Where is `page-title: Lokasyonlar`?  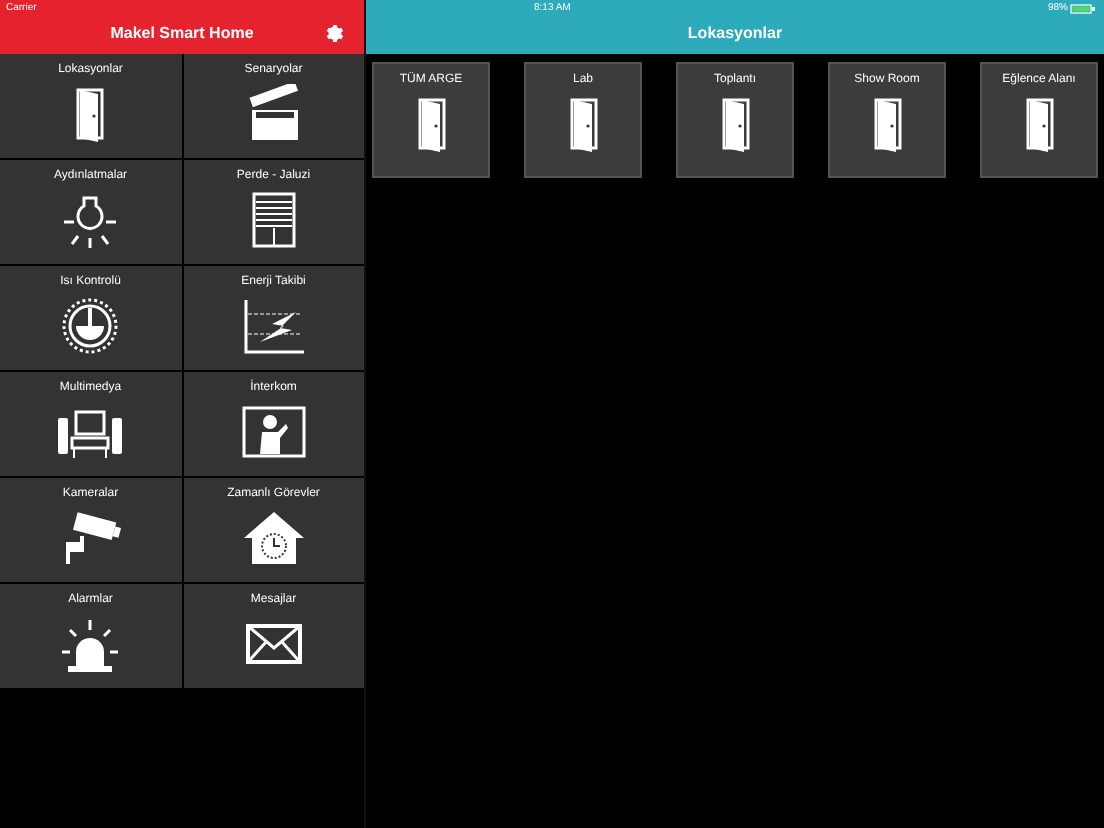
page-title: Lokasyonlar is located at coordinates (735, 33).